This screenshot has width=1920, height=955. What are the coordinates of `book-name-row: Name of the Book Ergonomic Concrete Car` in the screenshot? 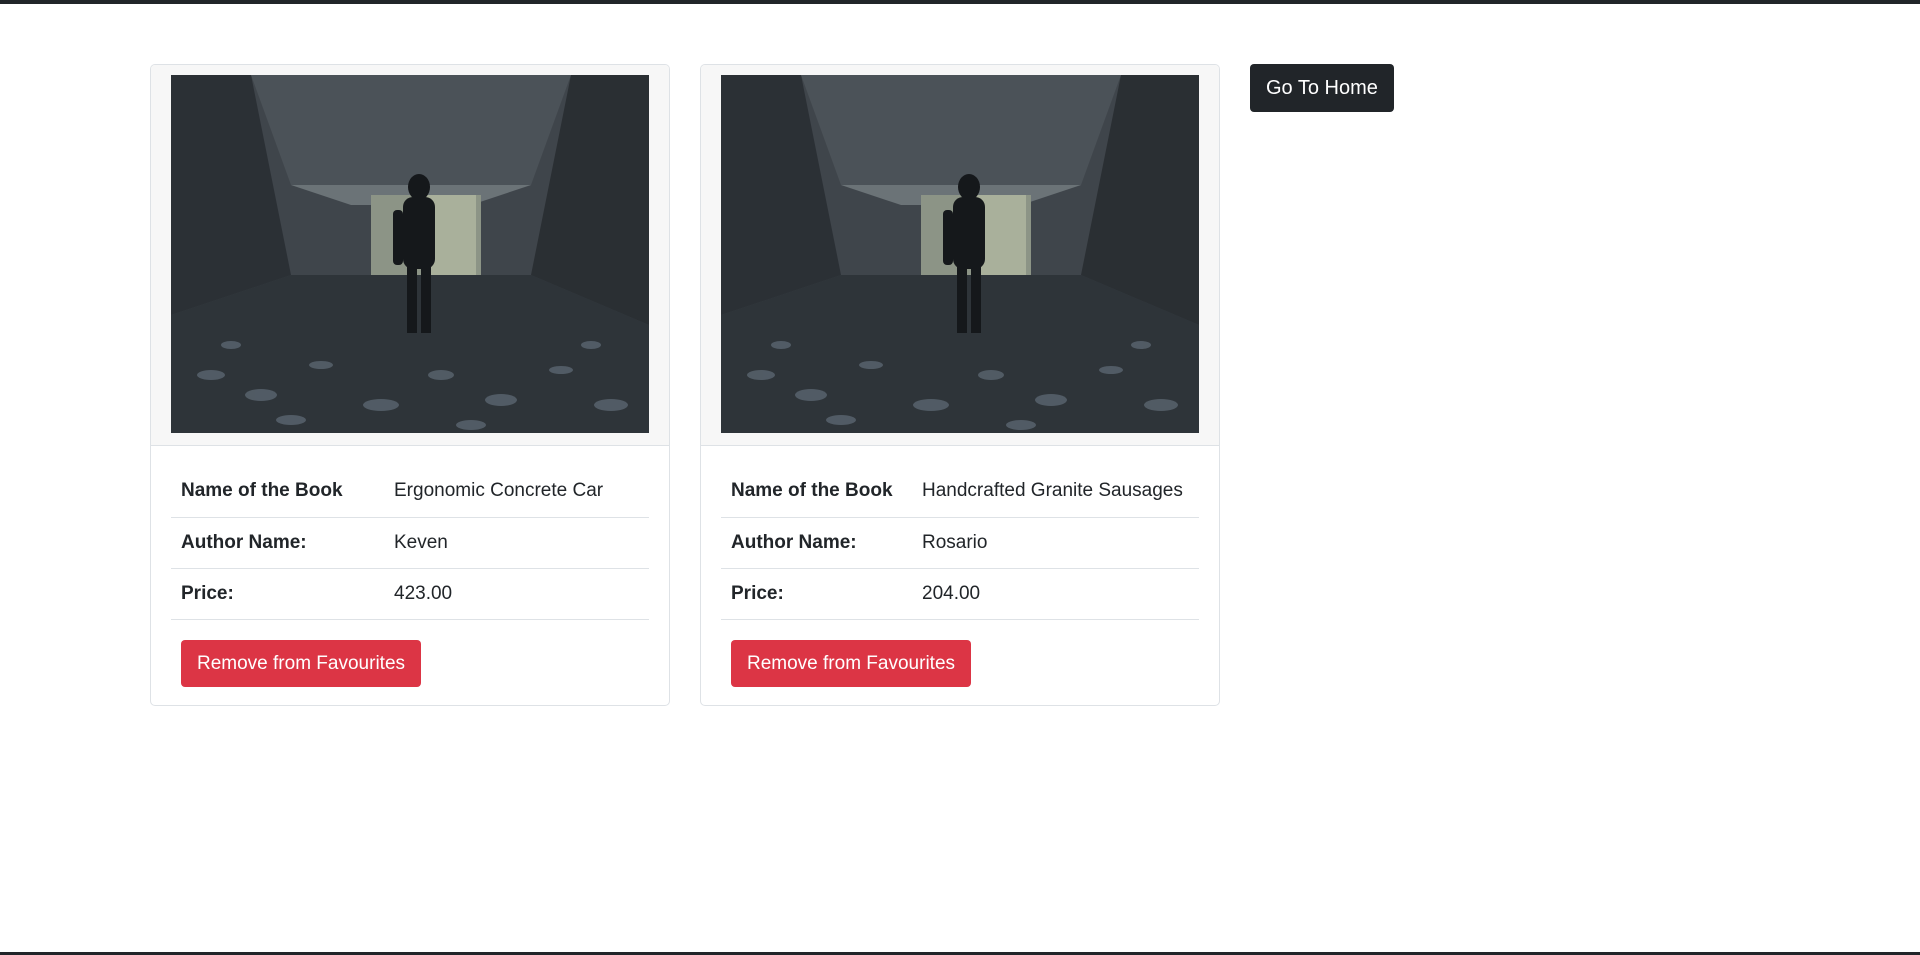 It's located at (410, 492).